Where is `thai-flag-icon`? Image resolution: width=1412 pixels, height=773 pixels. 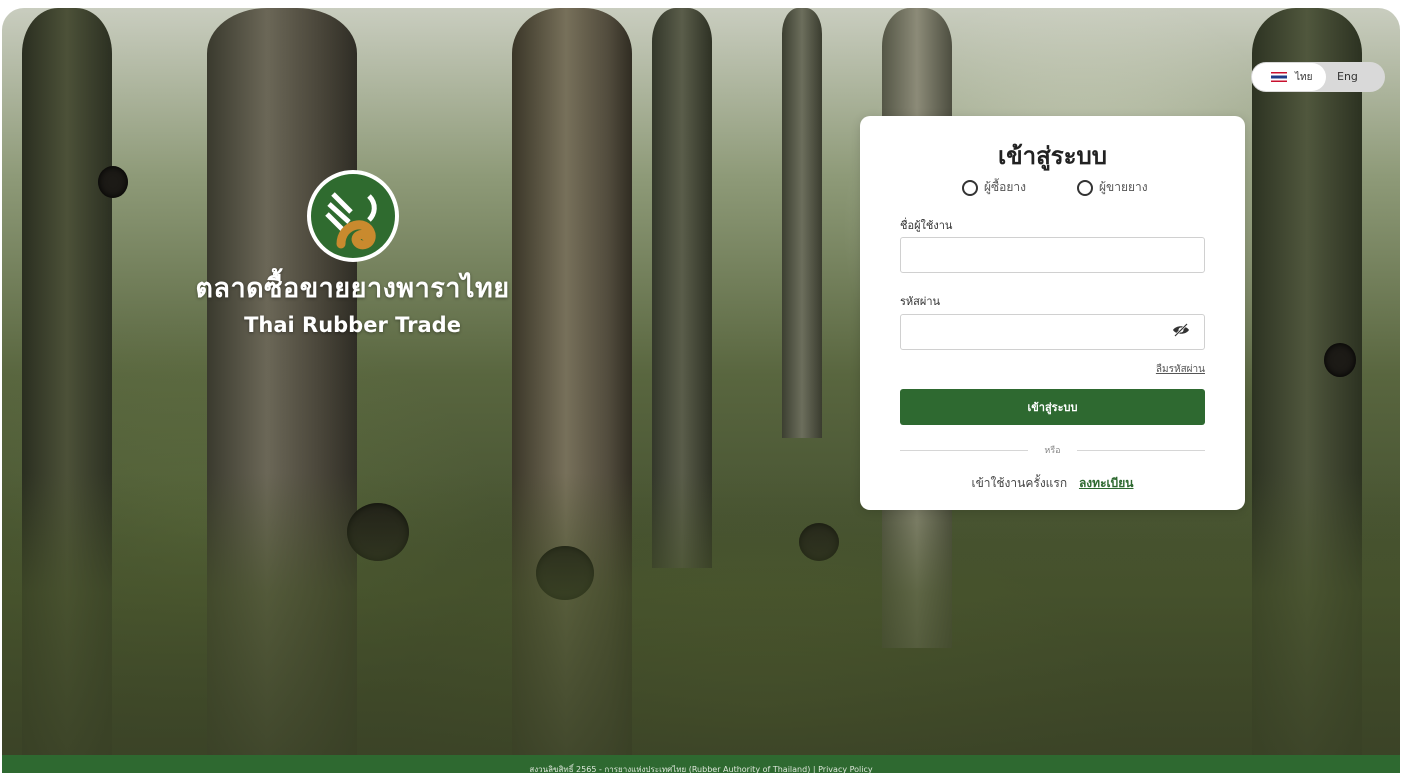
thai-flag-icon is located at coordinates (1279, 77).